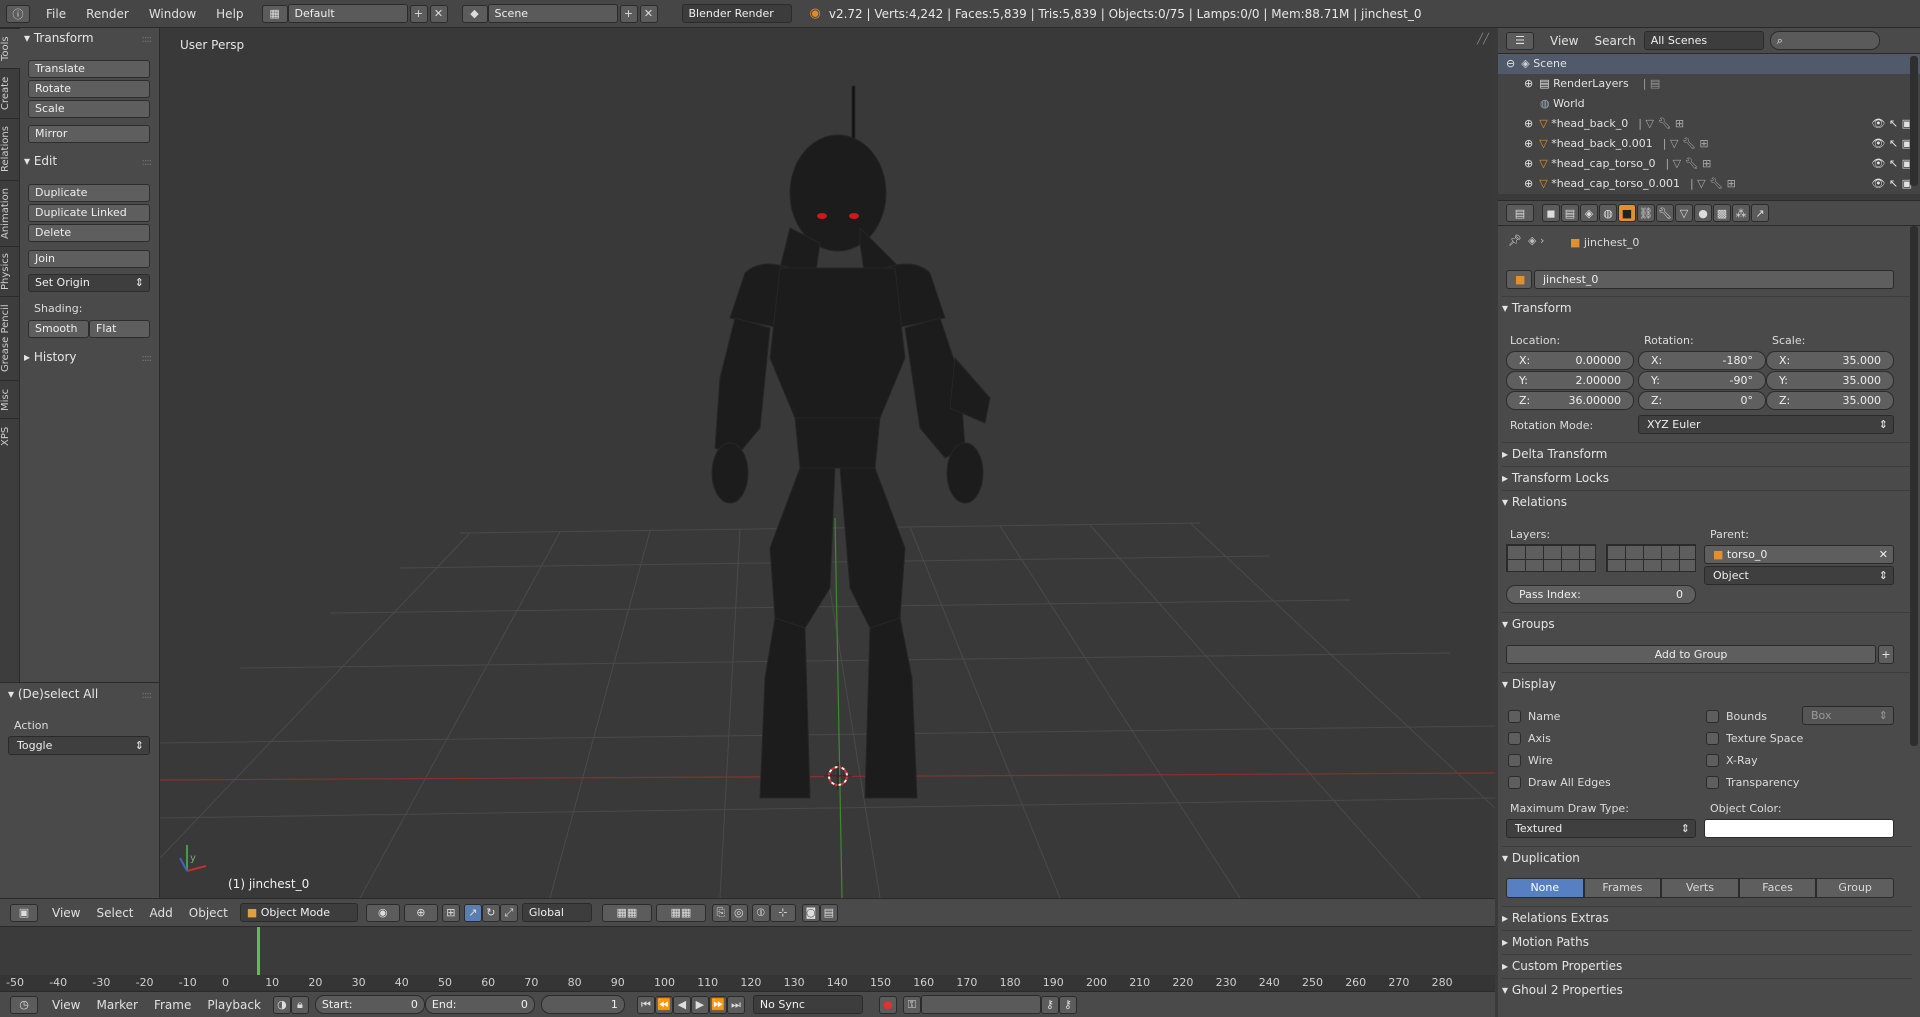 The image size is (1920, 1017). What do you see at coordinates (1515, 240) in the screenshot?
I see `pin-icon: 📌︎` at bounding box center [1515, 240].